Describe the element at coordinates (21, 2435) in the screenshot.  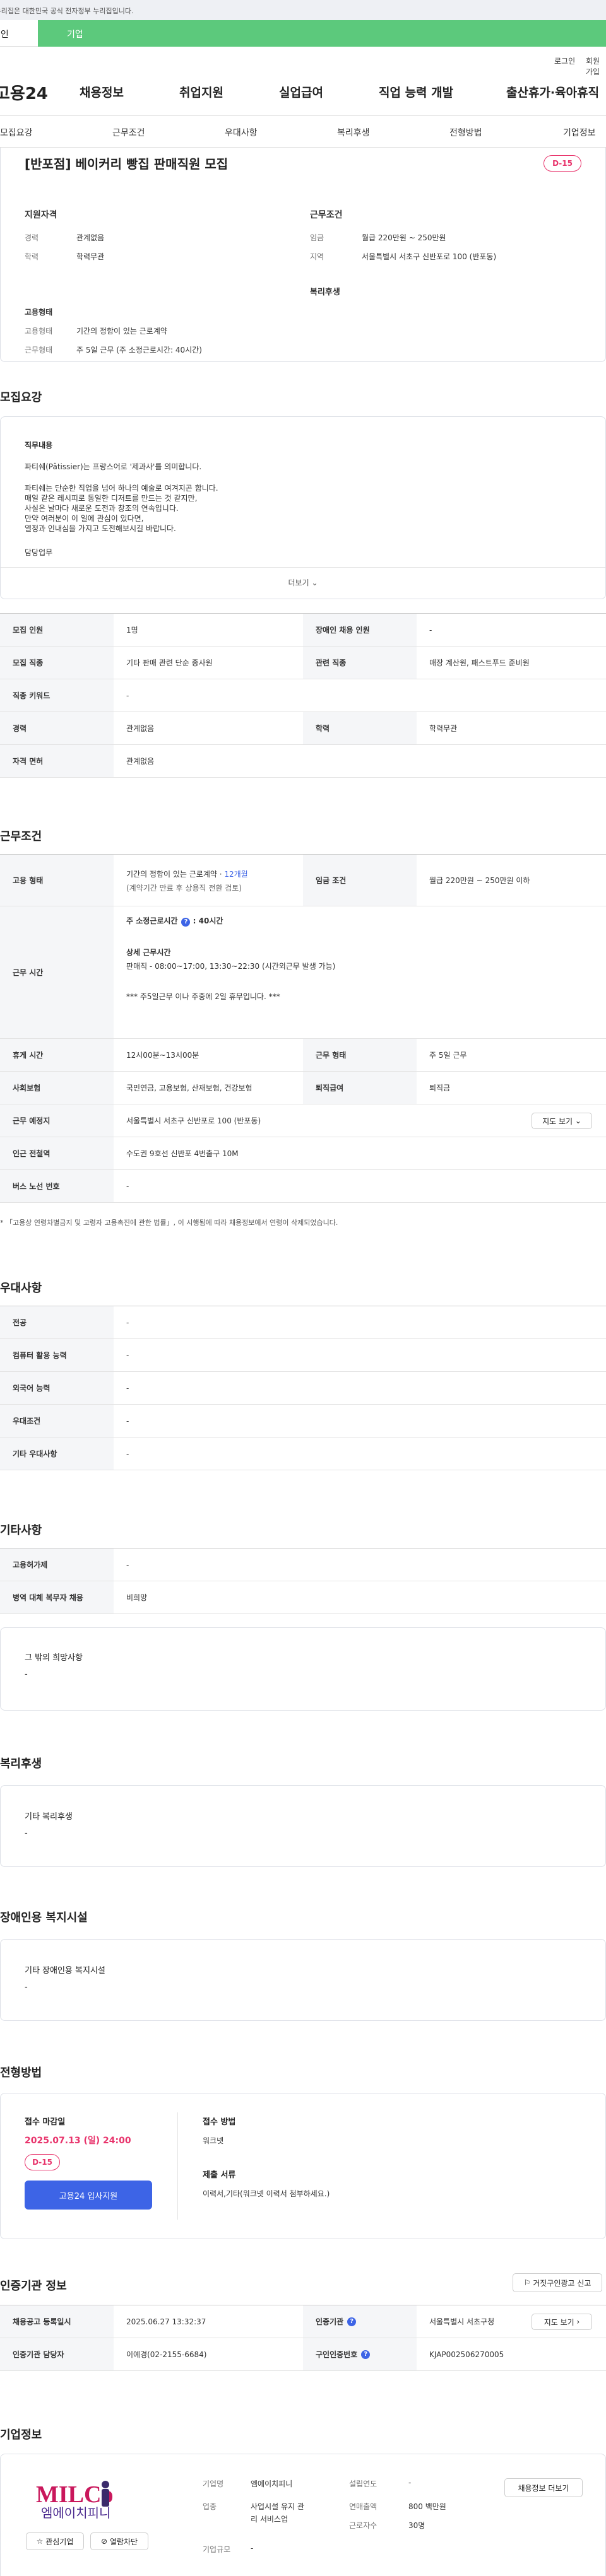
I see `company-heading: 기업정보` at that location.